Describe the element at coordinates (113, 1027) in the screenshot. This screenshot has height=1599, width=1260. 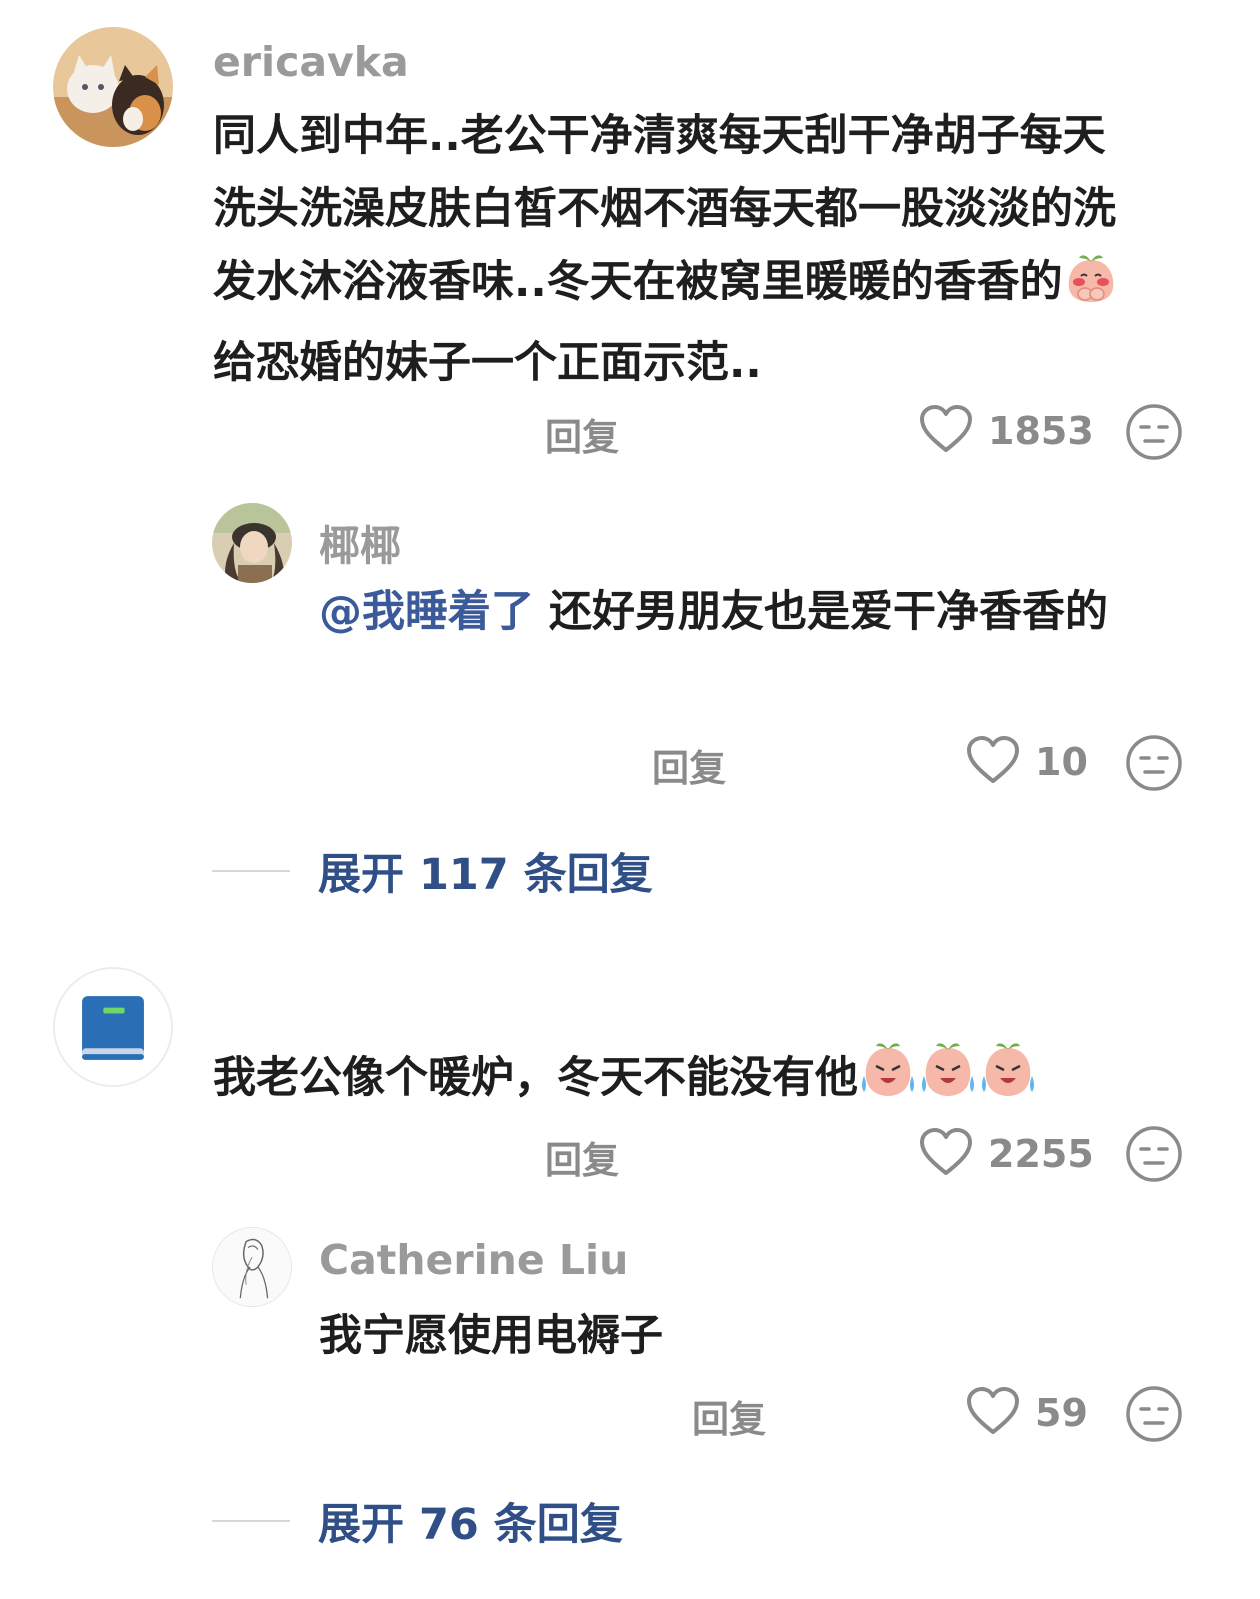
I see `avatar-book` at that location.